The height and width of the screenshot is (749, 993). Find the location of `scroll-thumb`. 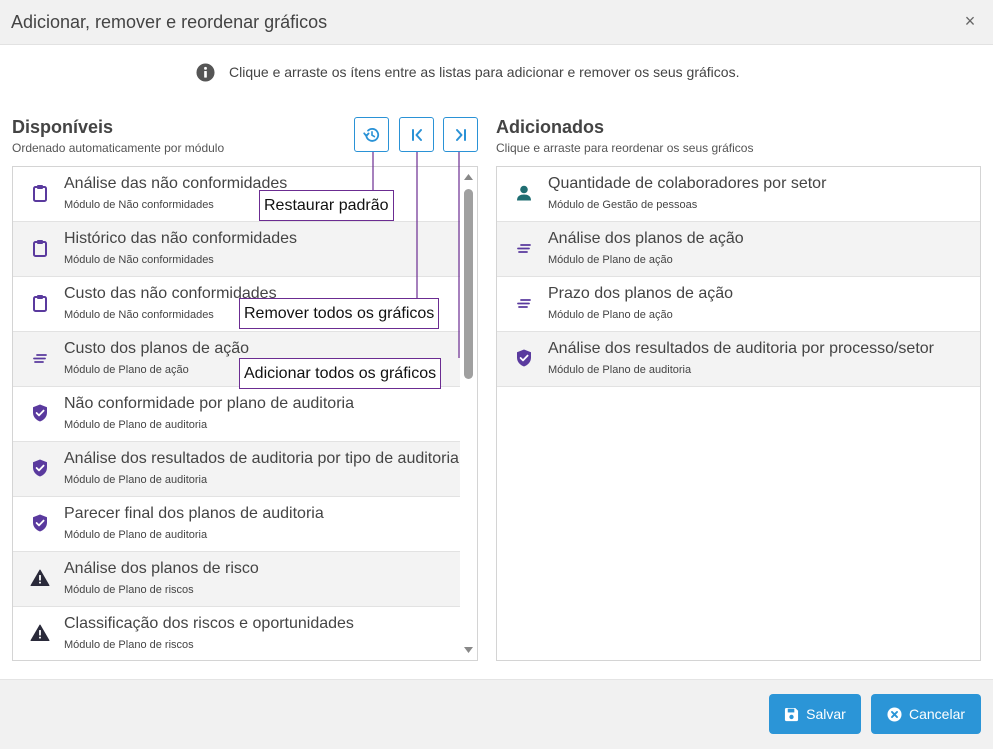

scroll-thumb is located at coordinates (468, 284).